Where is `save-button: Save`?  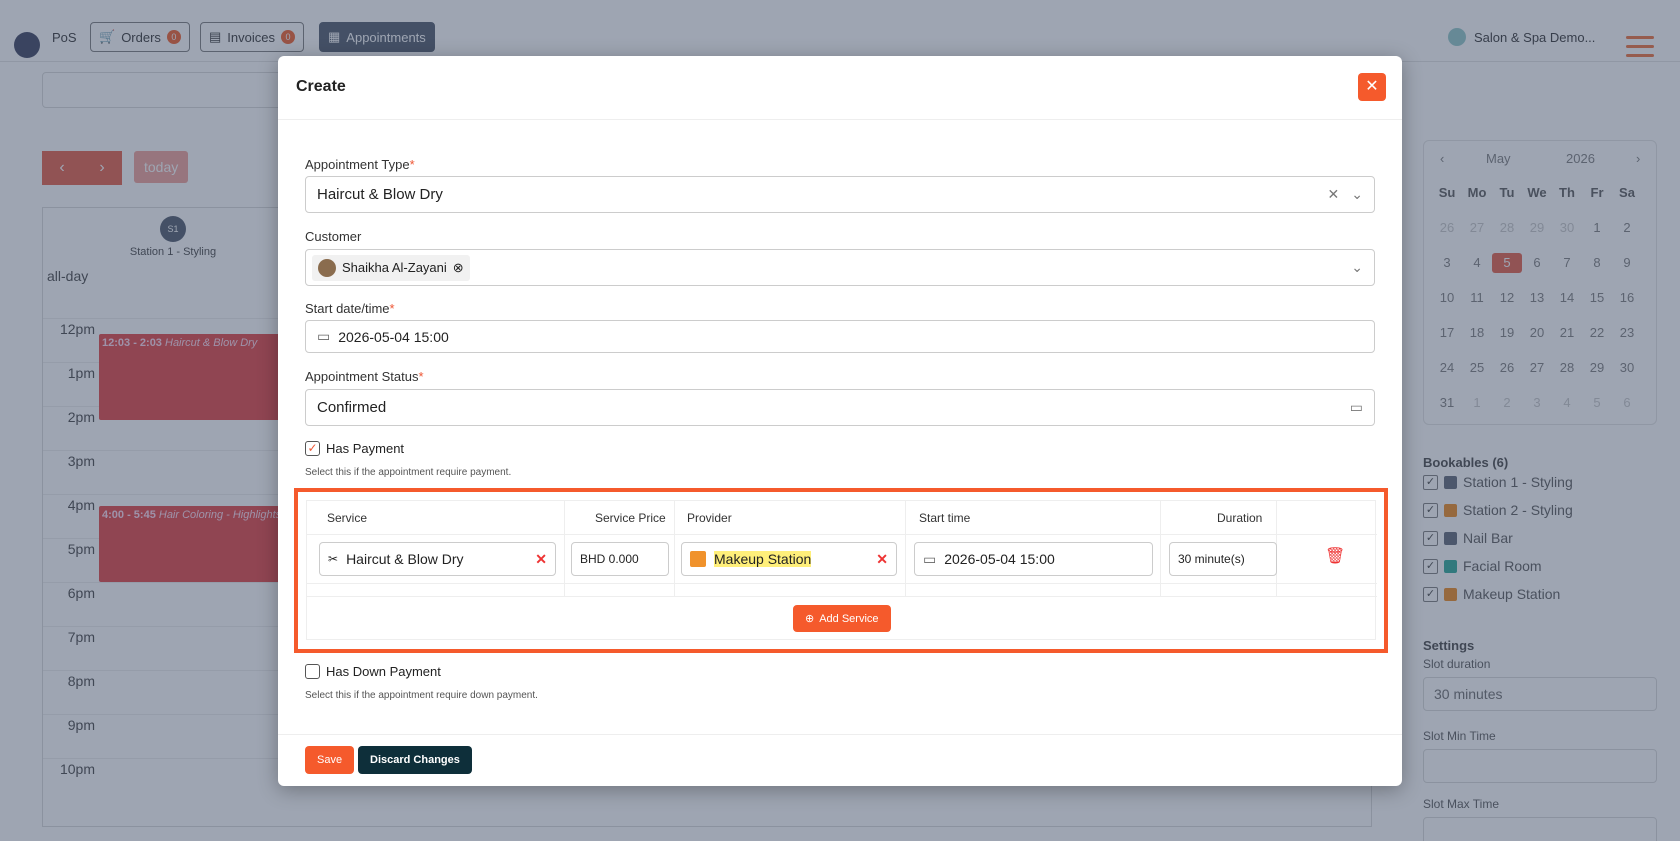 save-button: Save is located at coordinates (330, 760).